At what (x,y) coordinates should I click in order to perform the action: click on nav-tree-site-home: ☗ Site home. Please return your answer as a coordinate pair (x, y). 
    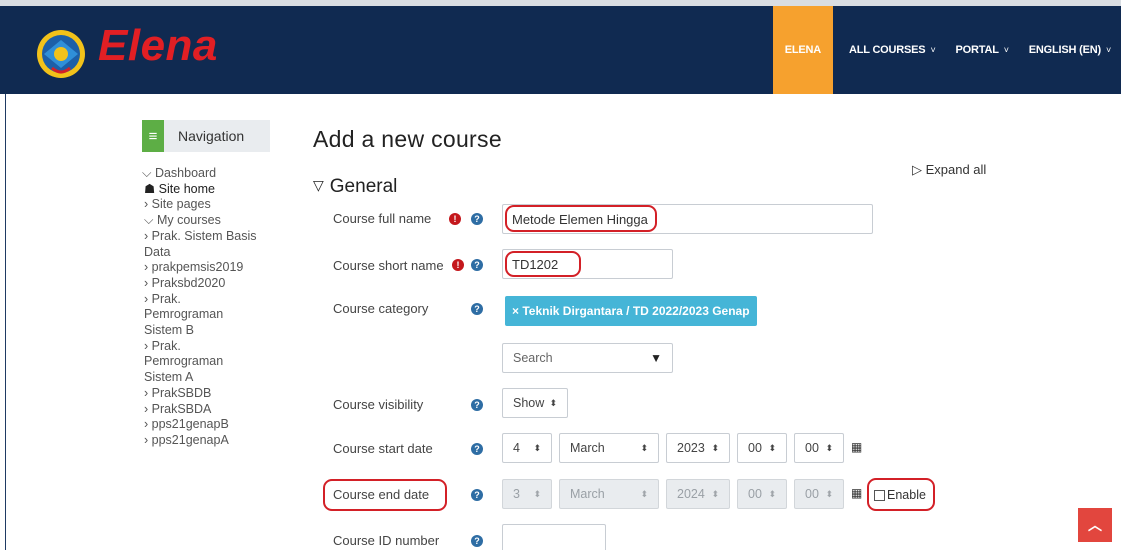
    Looking at the image, I should click on (209, 190).